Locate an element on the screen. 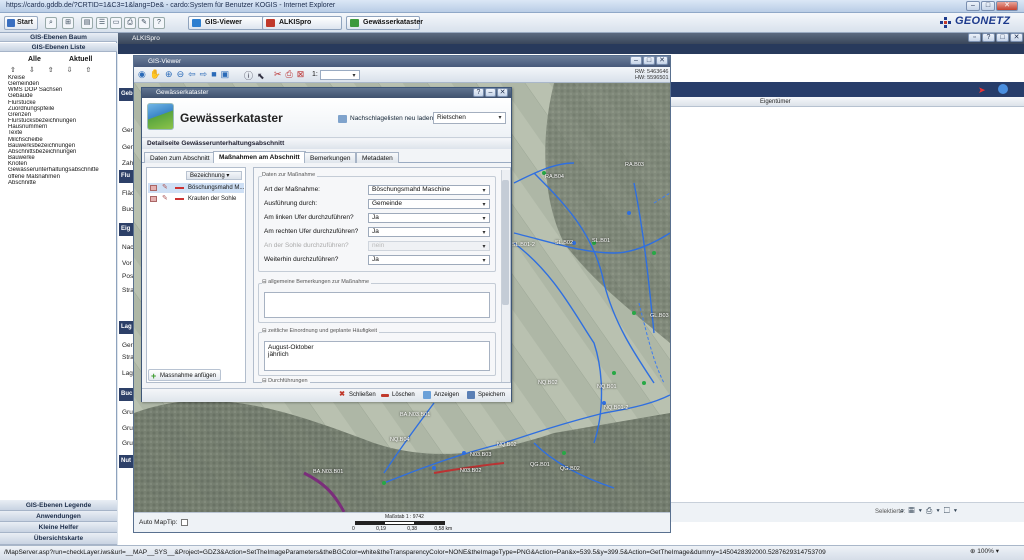  field-select: Gemeinde ▾ is located at coordinates (429, 204).